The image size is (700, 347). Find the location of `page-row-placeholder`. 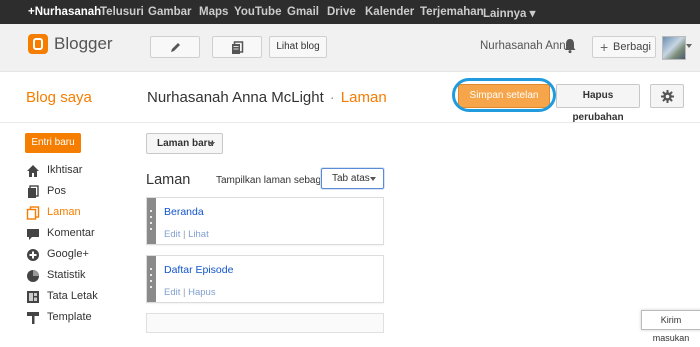

page-row-placeholder is located at coordinates (265, 323).